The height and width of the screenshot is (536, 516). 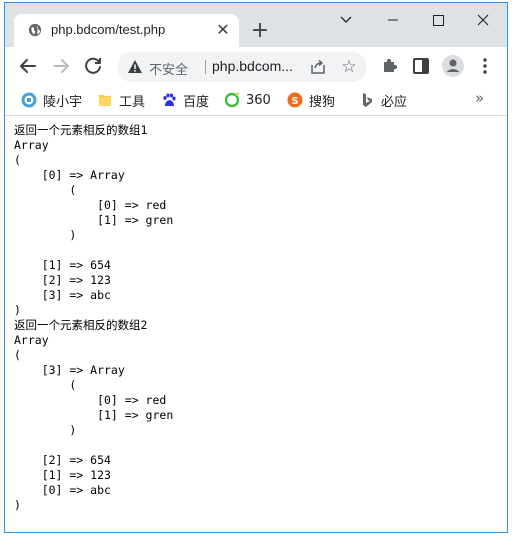 I want to click on bookmark-site-icon, so click(x=29, y=100).